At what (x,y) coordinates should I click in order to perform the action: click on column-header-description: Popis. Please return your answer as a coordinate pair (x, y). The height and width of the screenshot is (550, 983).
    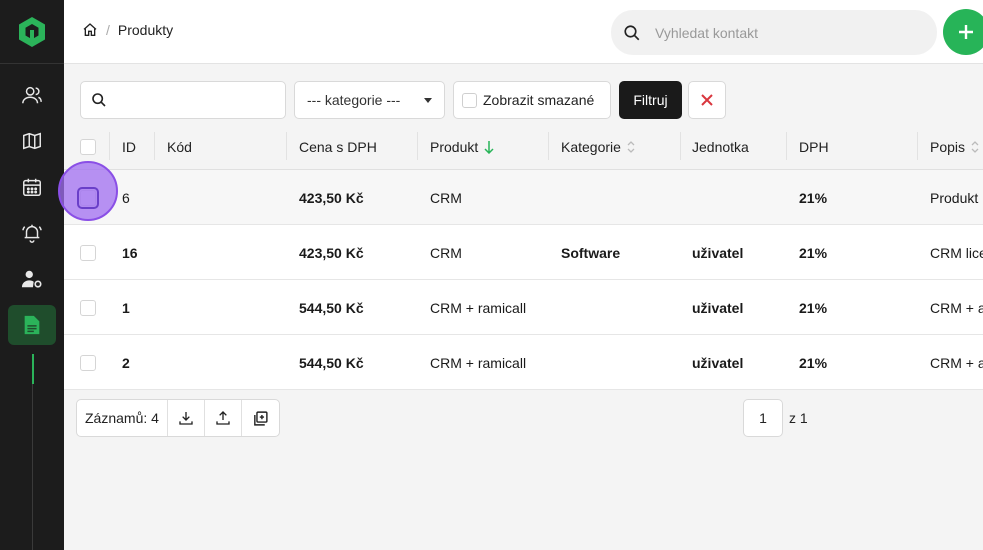
    Looking at the image, I should click on (954, 147).